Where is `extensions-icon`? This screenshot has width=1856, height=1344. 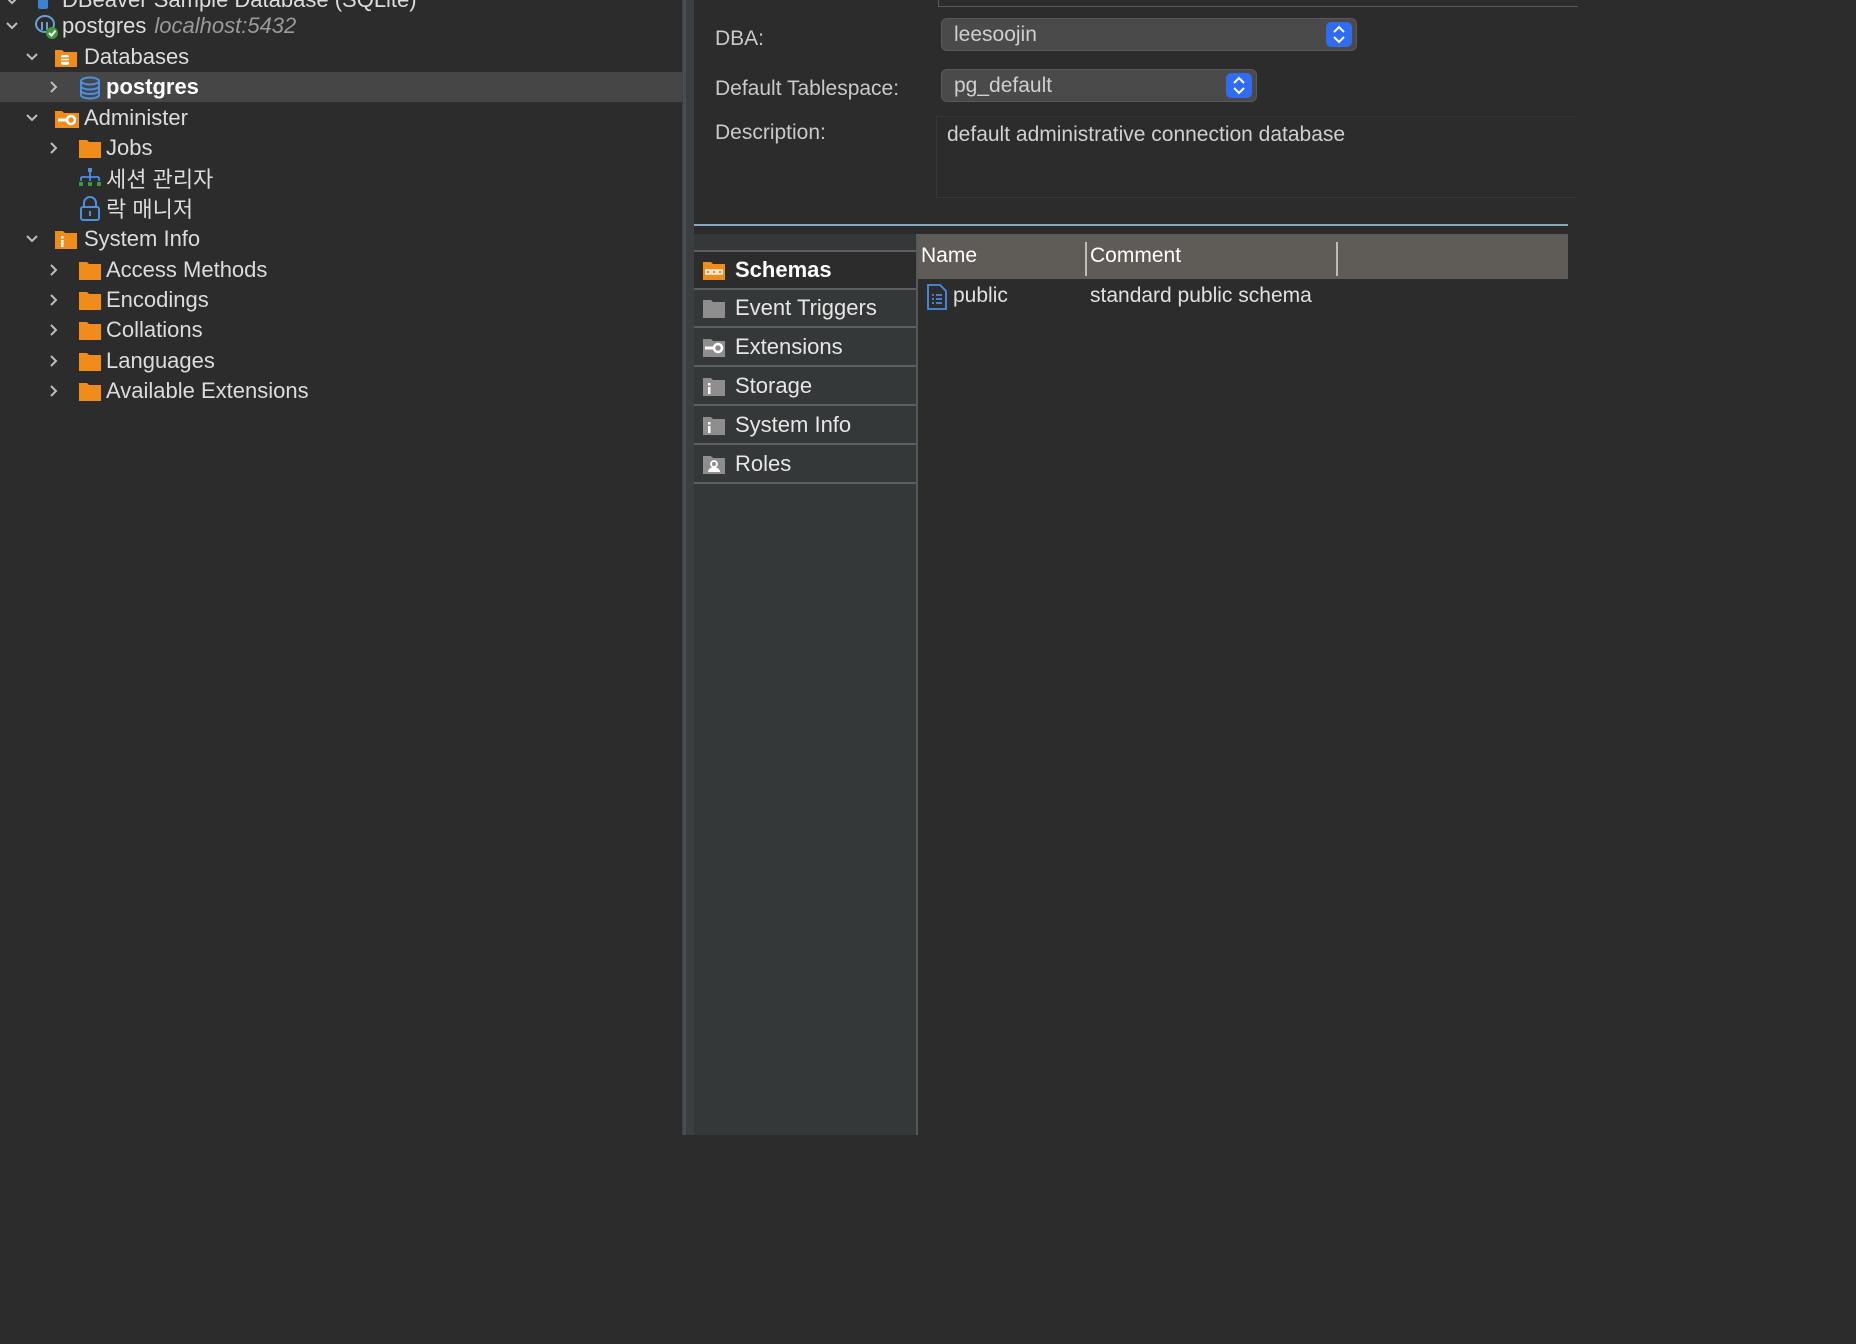 extensions-icon is located at coordinates (714, 347).